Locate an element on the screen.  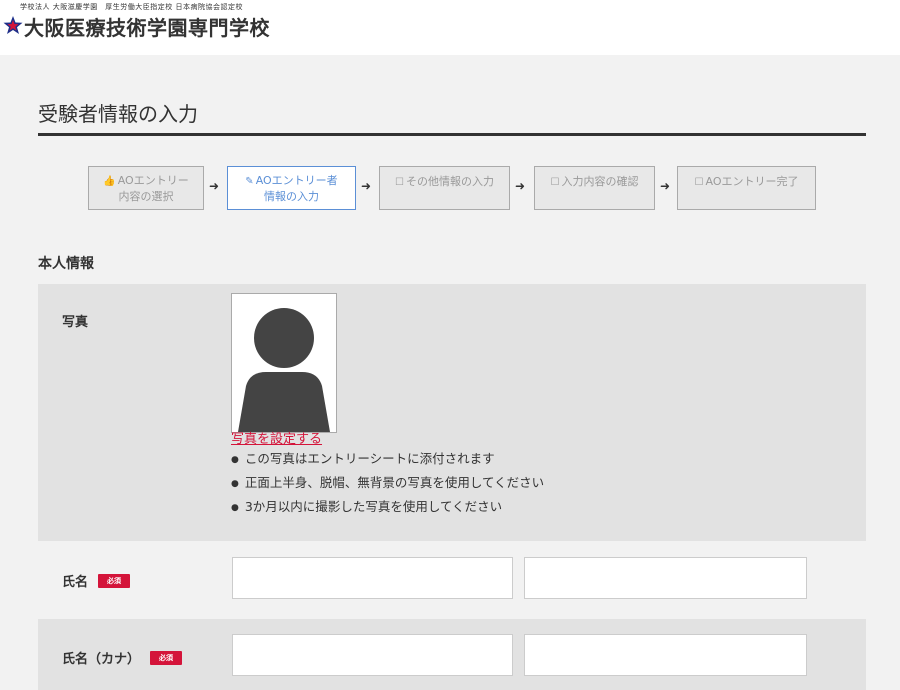
step-1-label-line2: 内容の選択 is located at coordinates (146, 196).